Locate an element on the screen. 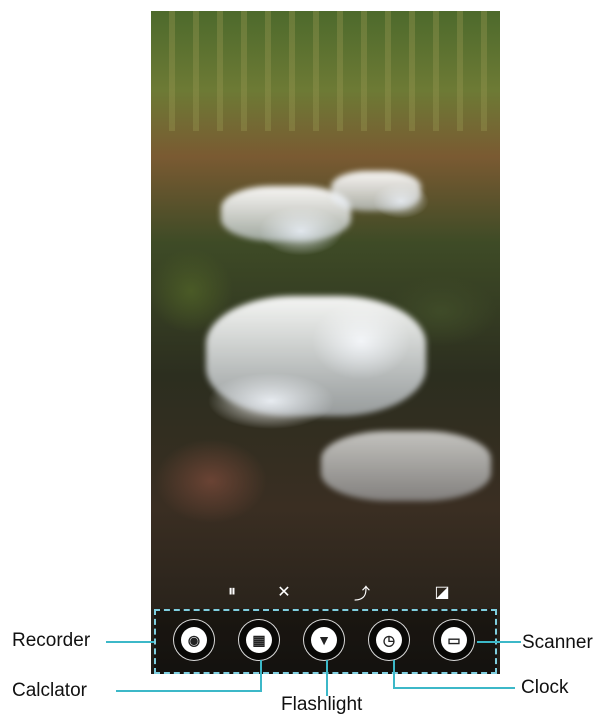  calculator-icon: ▦ is located at coordinates (259, 640).